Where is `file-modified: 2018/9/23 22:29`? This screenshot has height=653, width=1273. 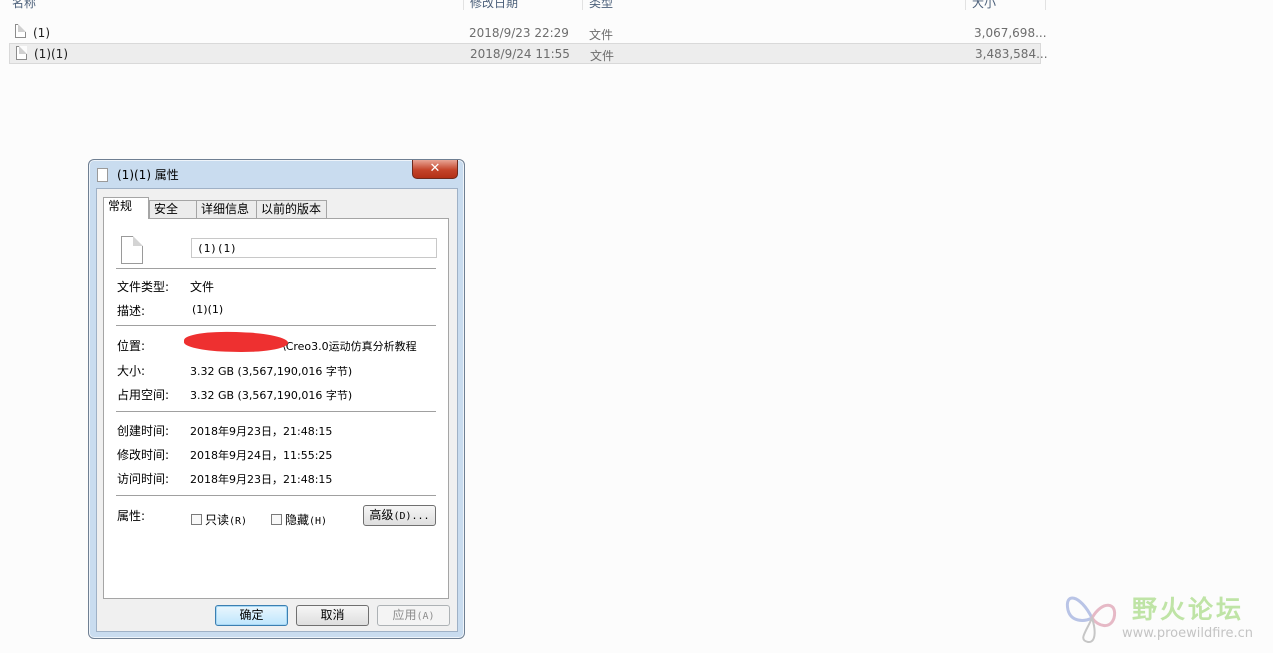
file-modified: 2018/9/23 22:29 is located at coordinates (519, 33).